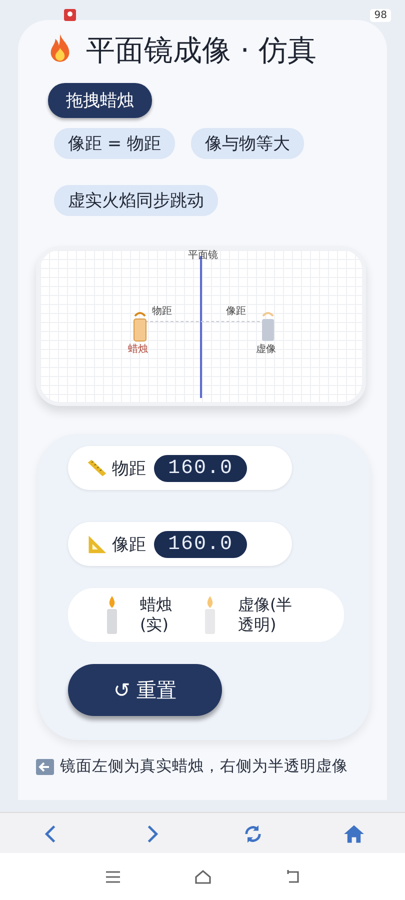  What do you see at coordinates (60, 48) in the screenshot?
I see `flame-icon` at bounding box center [60, 48].